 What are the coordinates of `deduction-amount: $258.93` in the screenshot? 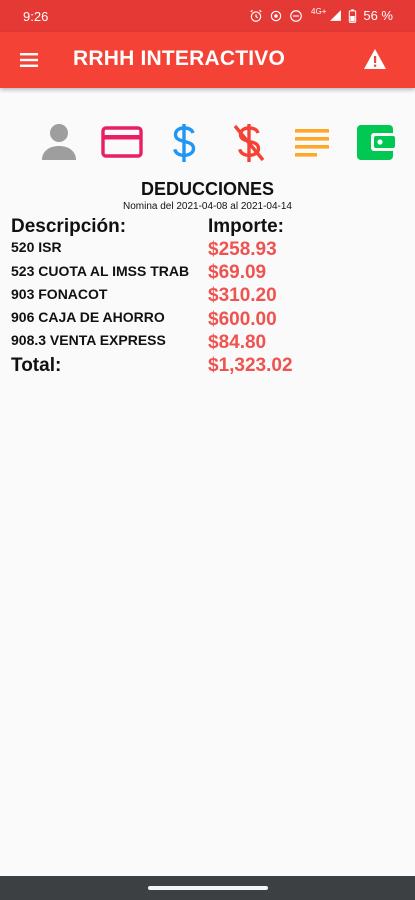 It's located at (242, 249).